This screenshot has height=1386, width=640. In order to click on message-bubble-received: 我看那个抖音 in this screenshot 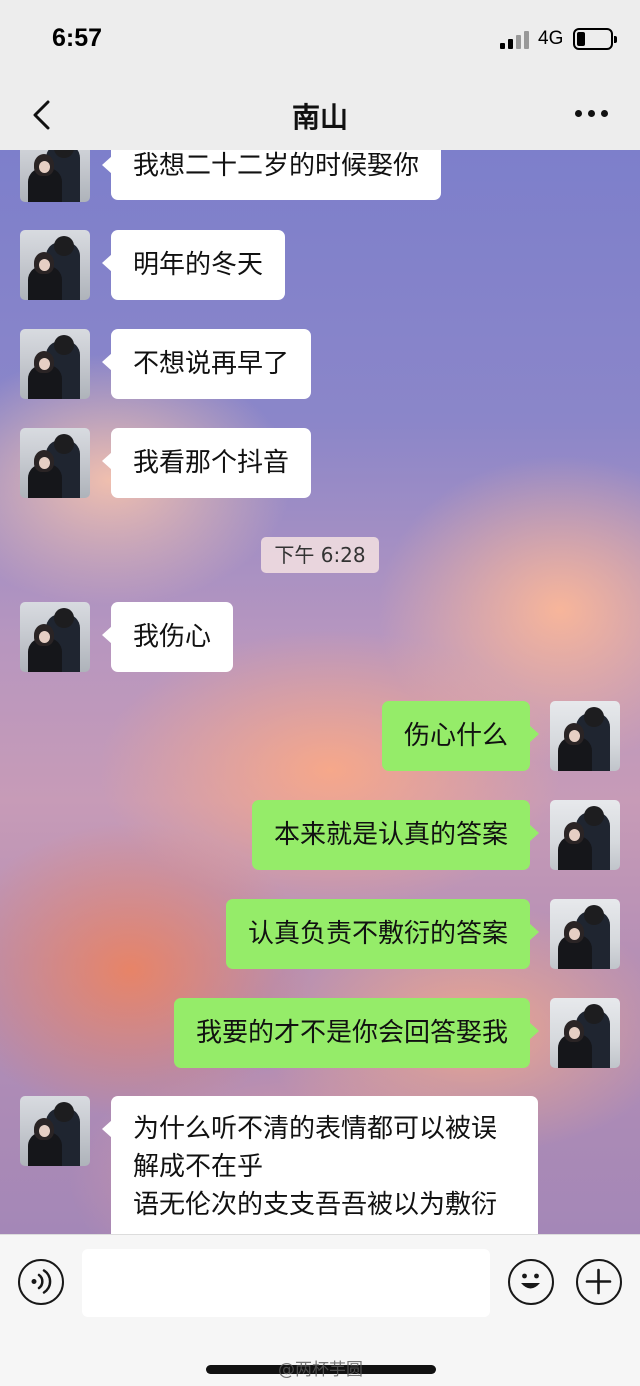, I will do `click(206, 463)`.